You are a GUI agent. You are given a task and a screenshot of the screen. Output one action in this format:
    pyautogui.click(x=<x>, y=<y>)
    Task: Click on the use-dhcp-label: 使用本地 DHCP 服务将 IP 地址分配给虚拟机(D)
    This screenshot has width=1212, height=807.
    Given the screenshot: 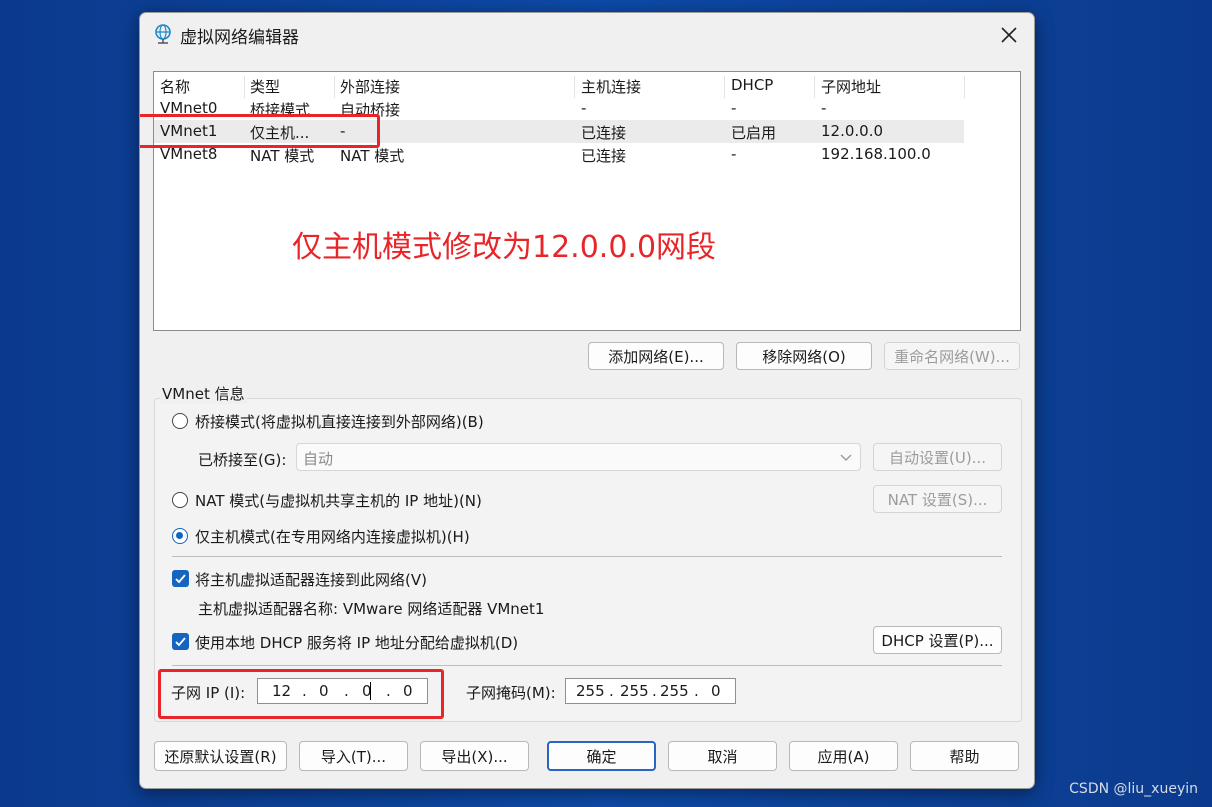 What is the action you would take?
    pyautogui.click(x=356, y=642)
    